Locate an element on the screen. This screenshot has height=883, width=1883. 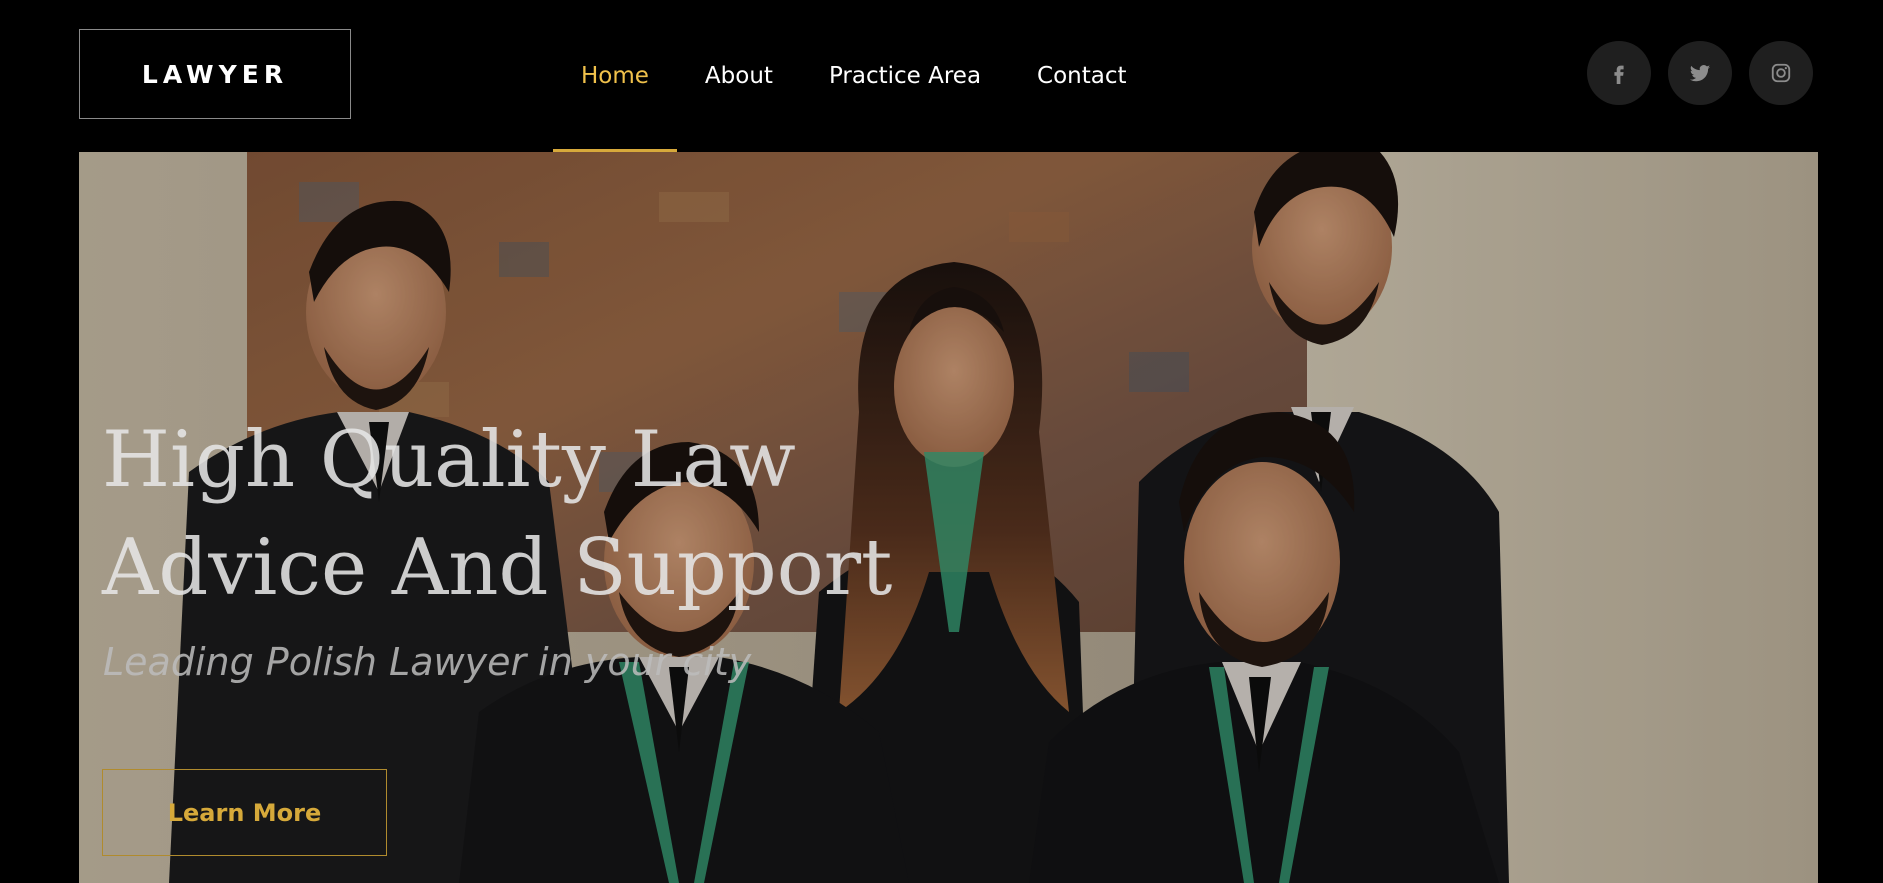
social-links is located at coordinates (1700, 73).